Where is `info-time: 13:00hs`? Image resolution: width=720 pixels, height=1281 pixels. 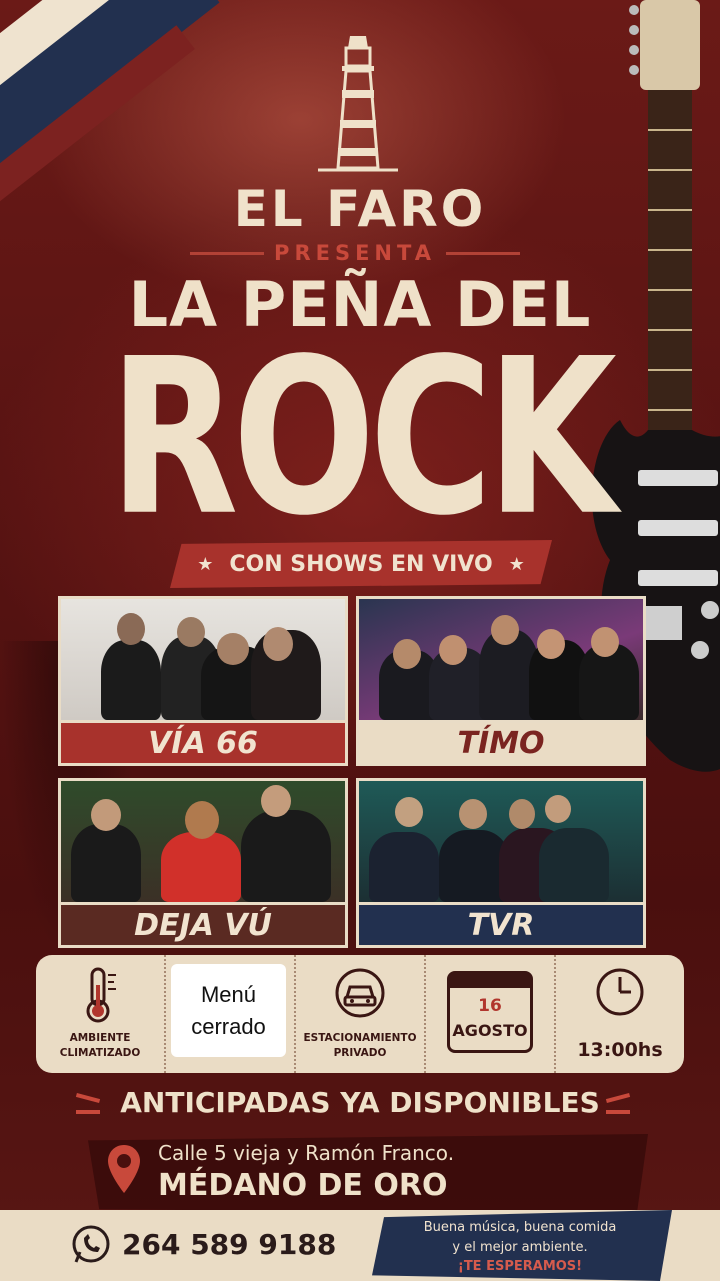
info-time: 13:00hs is located at coordinates (619, 1014).